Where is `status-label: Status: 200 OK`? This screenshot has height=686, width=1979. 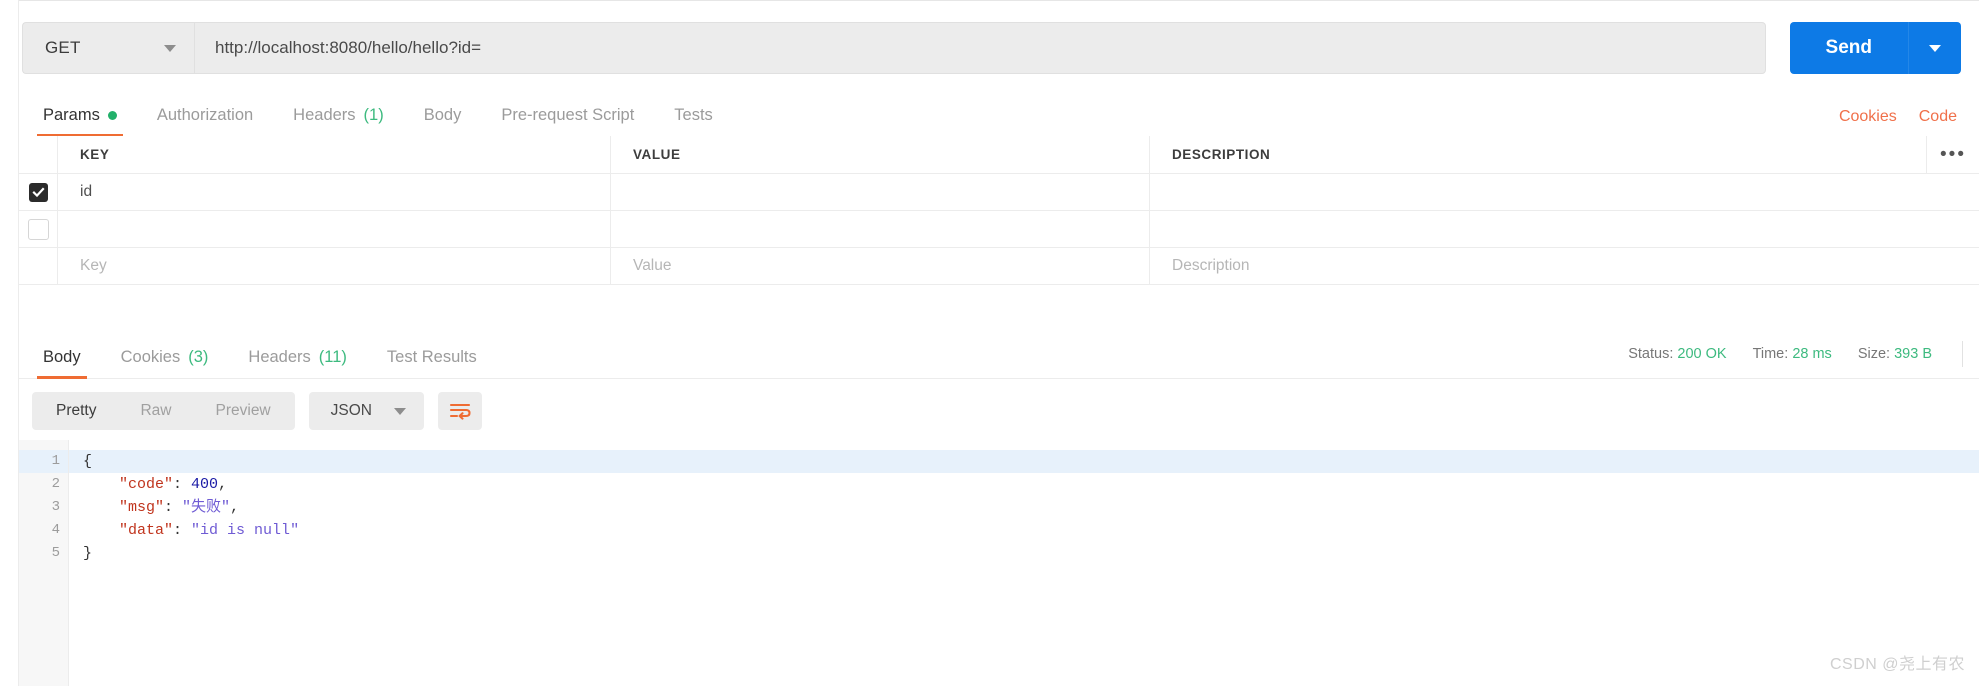
status-label: Status: 200 OK is located at coordinates (1677, 354).